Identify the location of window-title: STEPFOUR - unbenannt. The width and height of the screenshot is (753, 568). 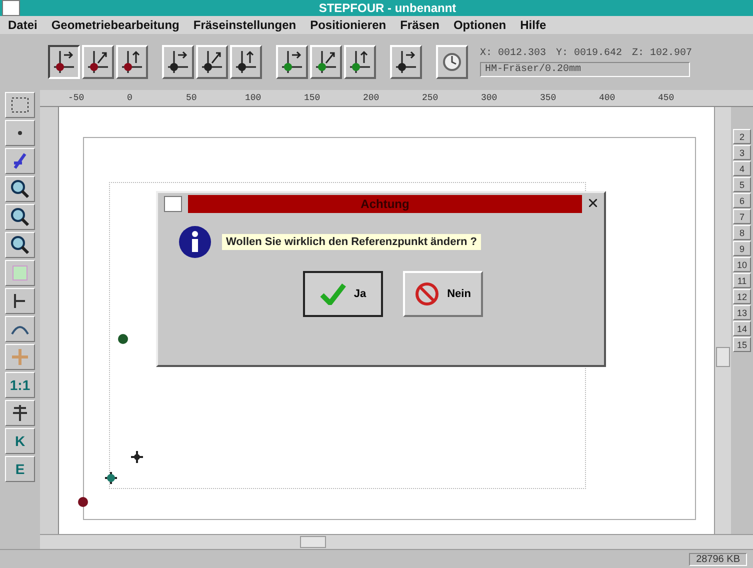
(388, 8).